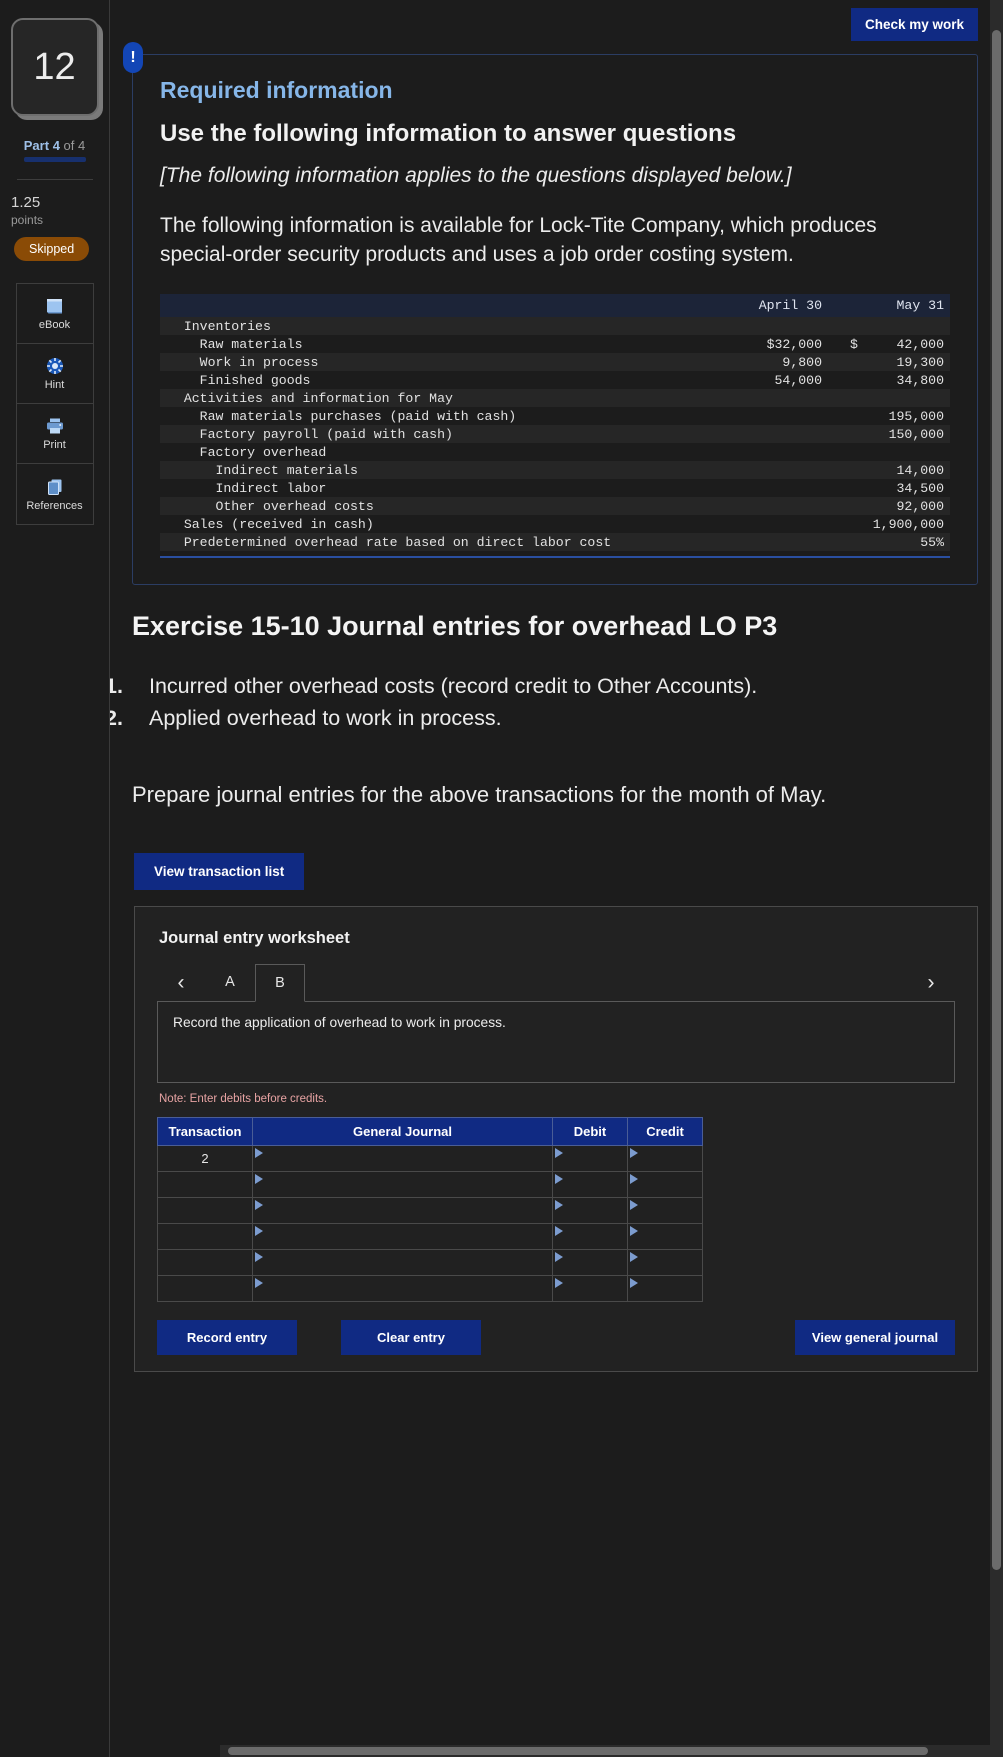  Describe the element at coordinates (133, 57) in the screenshot. I see `alert-exclamation-icon: !` at that location.